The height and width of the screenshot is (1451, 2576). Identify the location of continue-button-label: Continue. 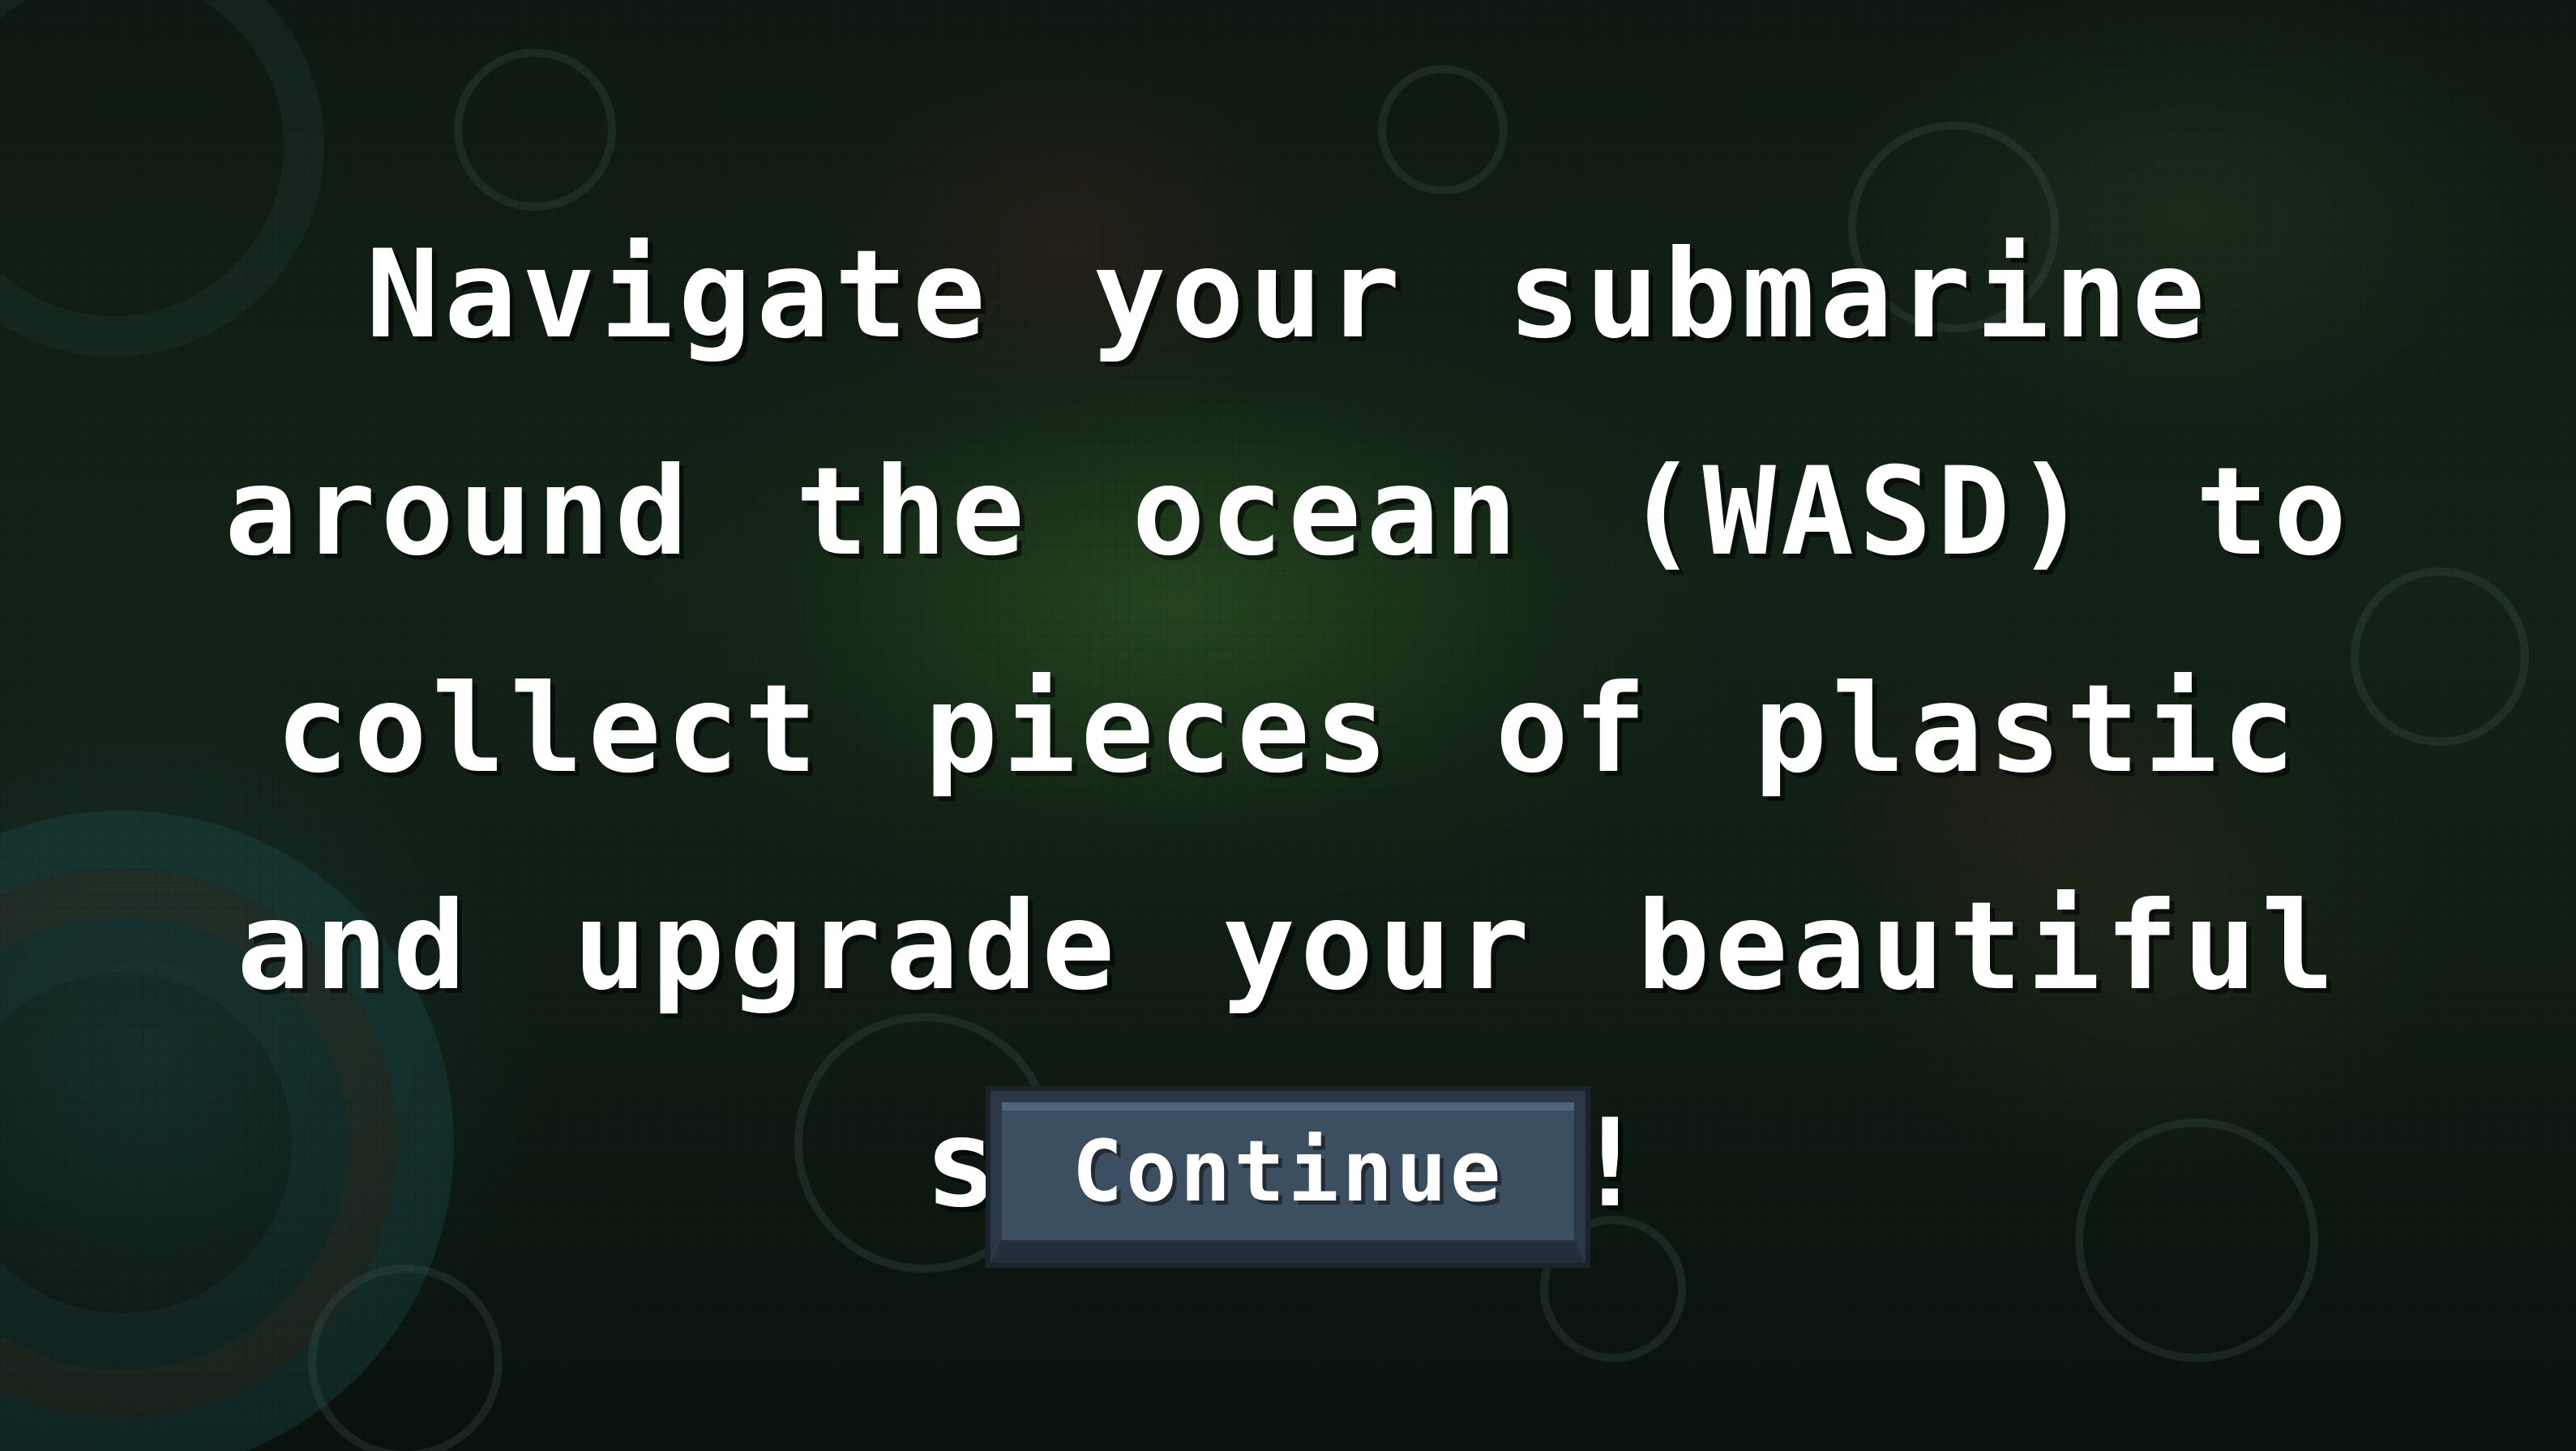
(1288, 1171).